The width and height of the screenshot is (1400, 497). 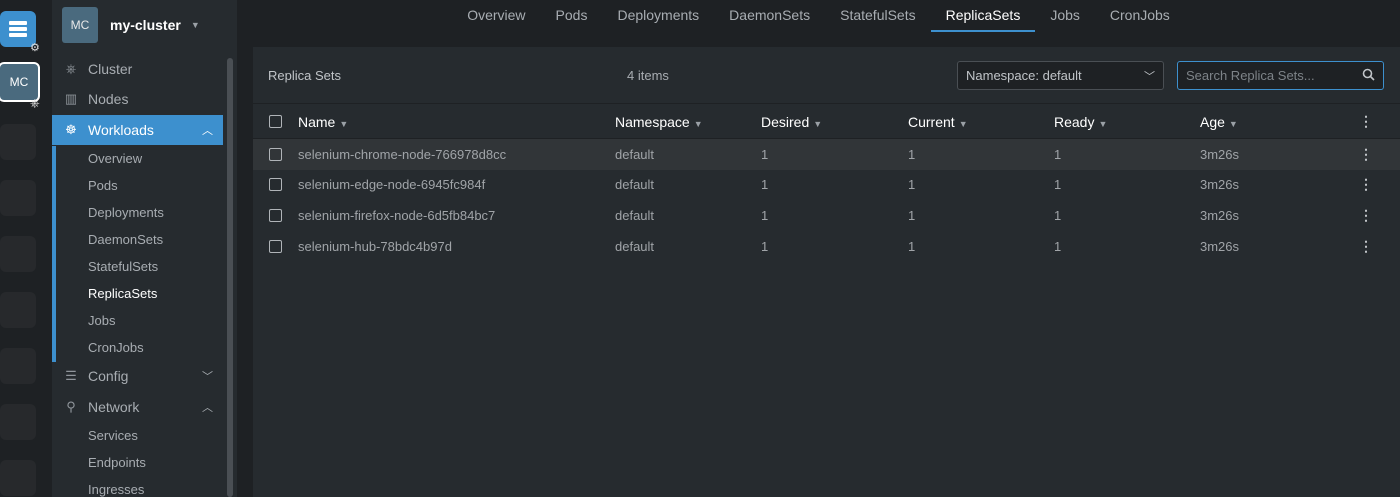 I want to click on sidebar-subitem-daemonsets: DaemonSets, so click(x=125, y=239).